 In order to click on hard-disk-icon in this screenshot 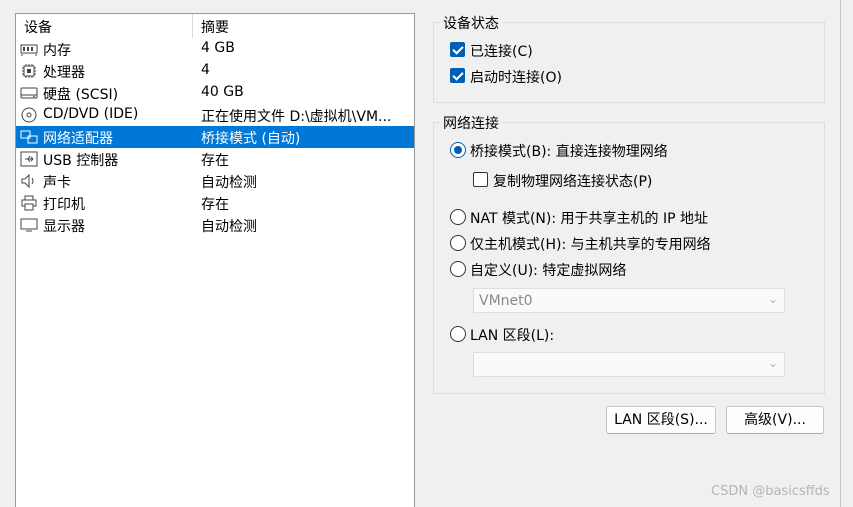, I will do `click(29, 93)`.